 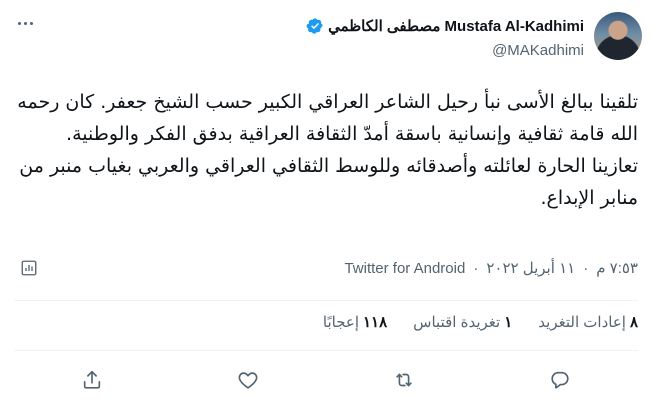 What do you see at coordinates (456, 26) in the screenshot?
I see `author-display-name: Mustafa Al-Kadhimi مصطفى الكاظمي` at bounding box center [456, 26].